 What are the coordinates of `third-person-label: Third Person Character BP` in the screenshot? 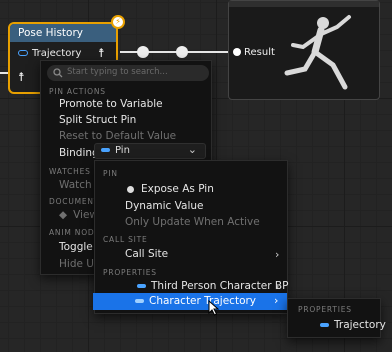 It's located at (220, 286).